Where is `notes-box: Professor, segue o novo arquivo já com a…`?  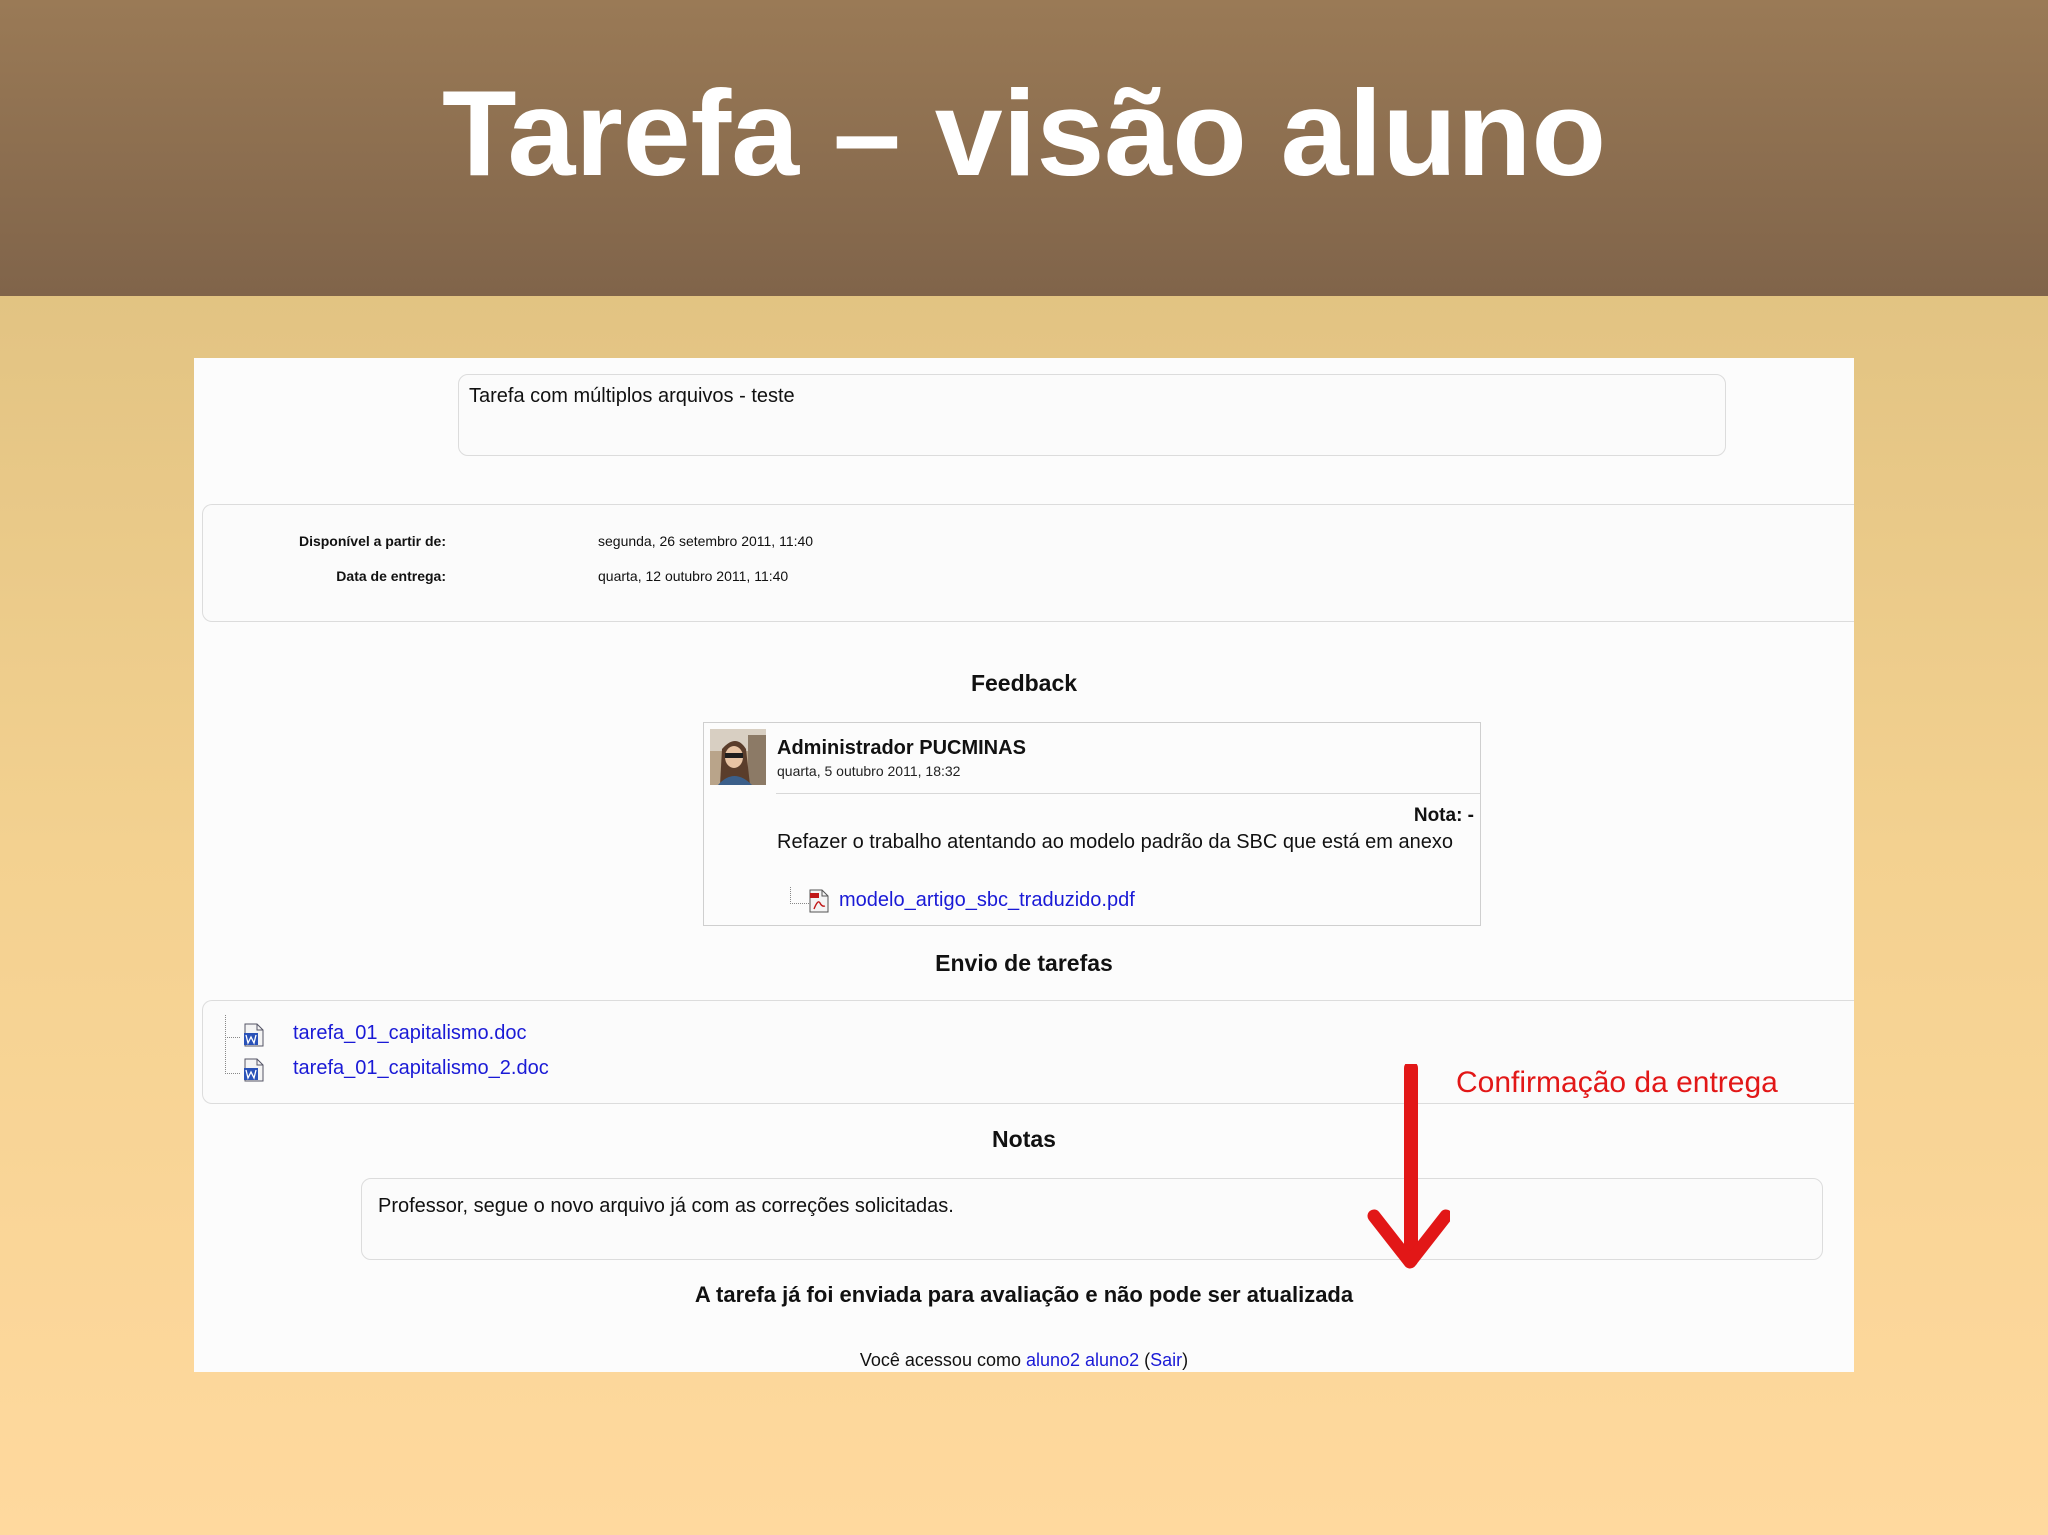
notes-box: Professor, segue o novo arquivo já com a… is located at coordinates (1092, 1219).